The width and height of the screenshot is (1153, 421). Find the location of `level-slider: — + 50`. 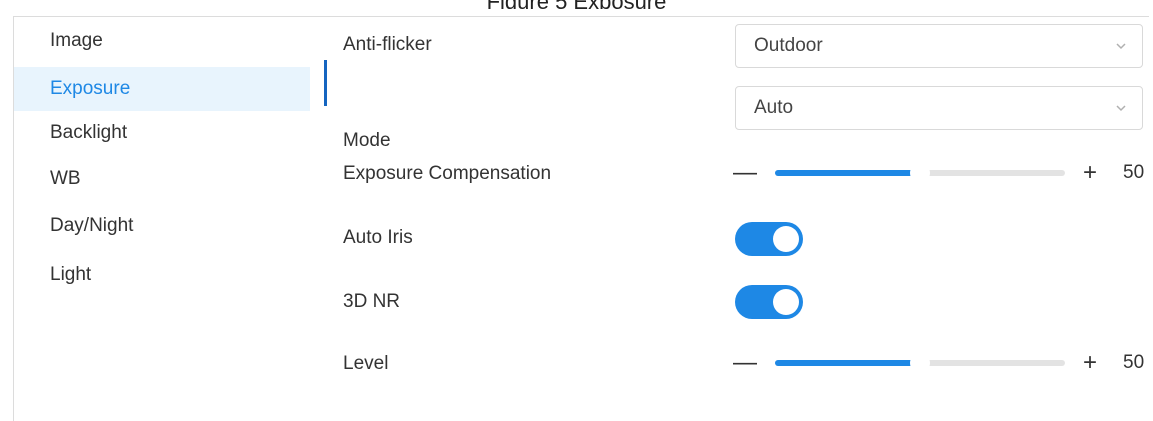

level-slider: — + 50 is located at coordinates (940, 363).